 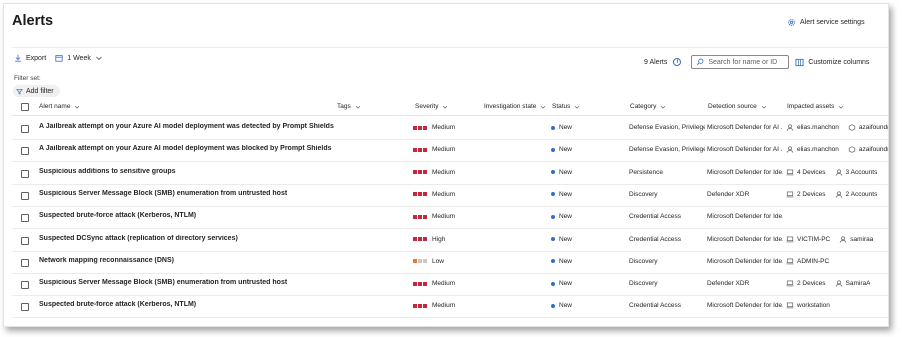 I want to click on impacted-asset: 2 Accounts, so click(x=856, y=194).